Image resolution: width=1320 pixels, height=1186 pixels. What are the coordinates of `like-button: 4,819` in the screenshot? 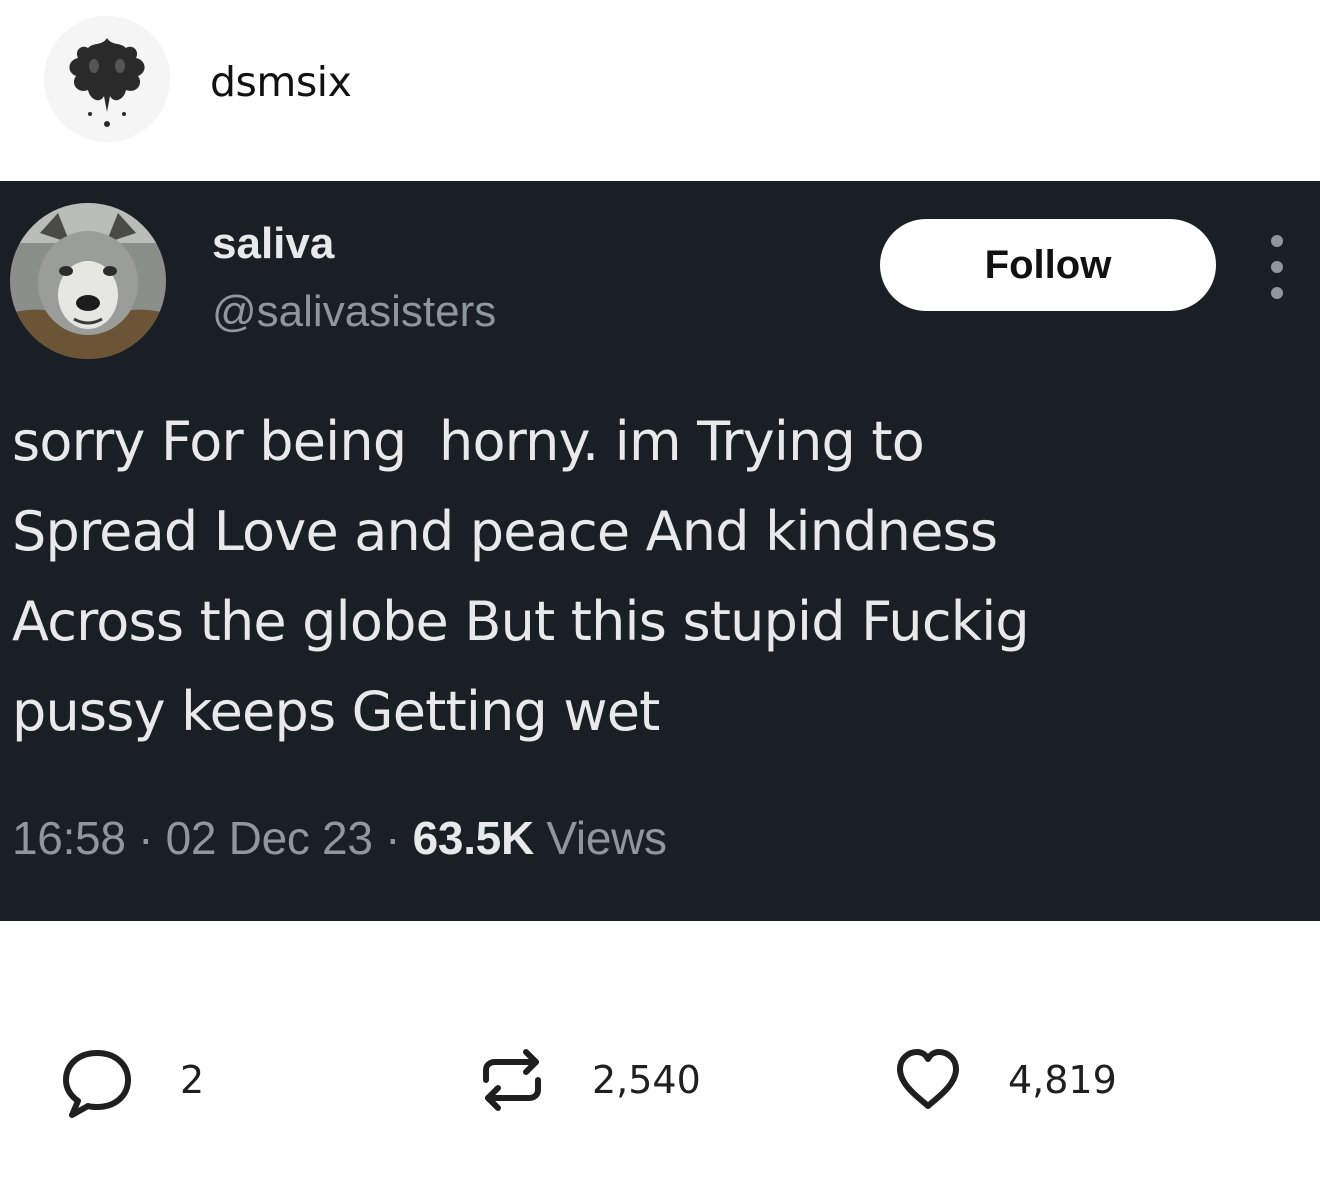 It's located at (1004, 1080).